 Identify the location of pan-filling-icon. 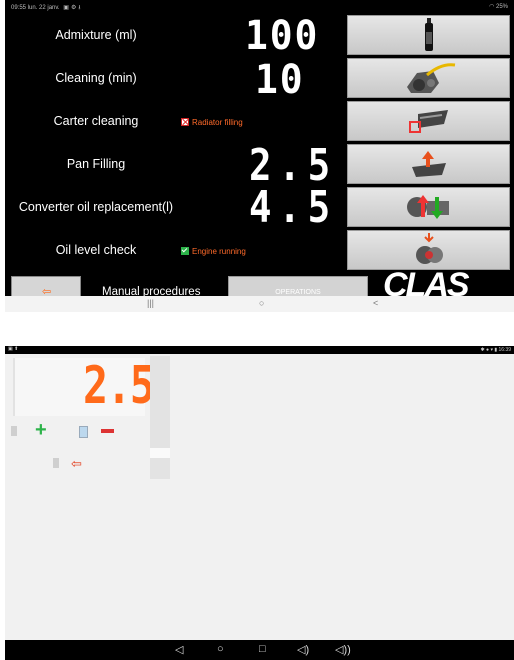
(428, 164).